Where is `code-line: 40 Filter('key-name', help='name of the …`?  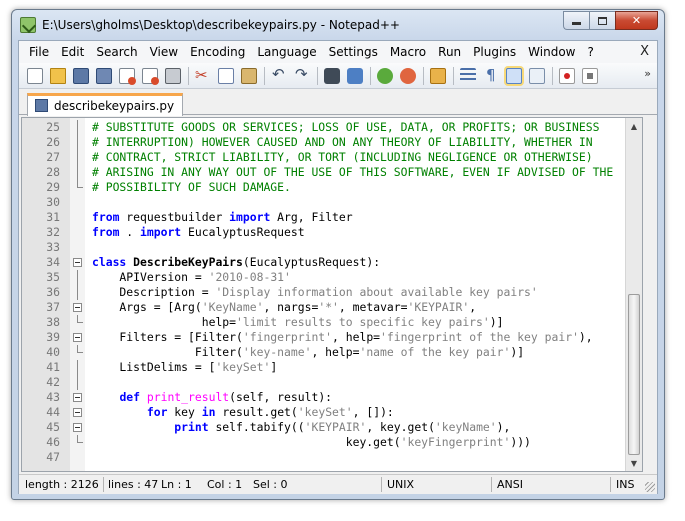
code-line: 40 Filter('key-name', help='name of the … is located at coordinates (332, 352).